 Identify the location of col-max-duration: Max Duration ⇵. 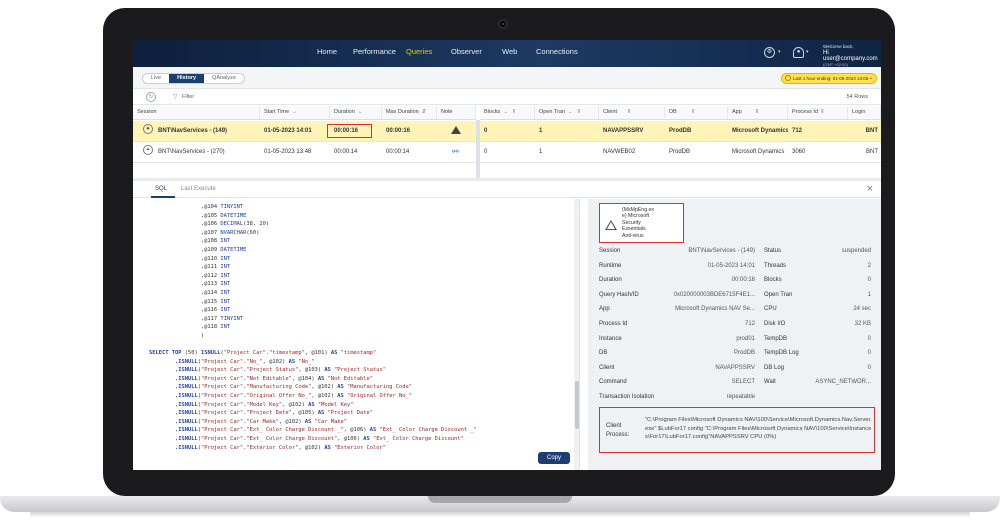
(409, 113).